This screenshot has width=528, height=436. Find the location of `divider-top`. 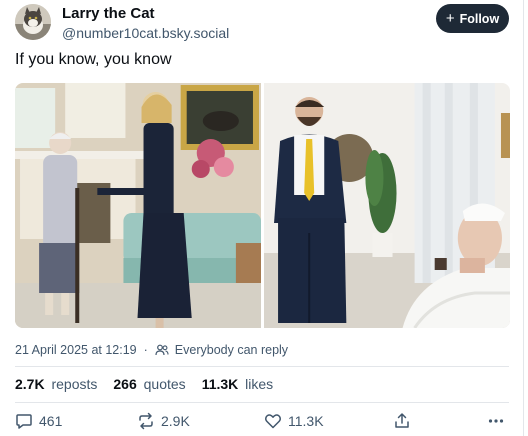

divider-top is located at coordinates (262, 366).